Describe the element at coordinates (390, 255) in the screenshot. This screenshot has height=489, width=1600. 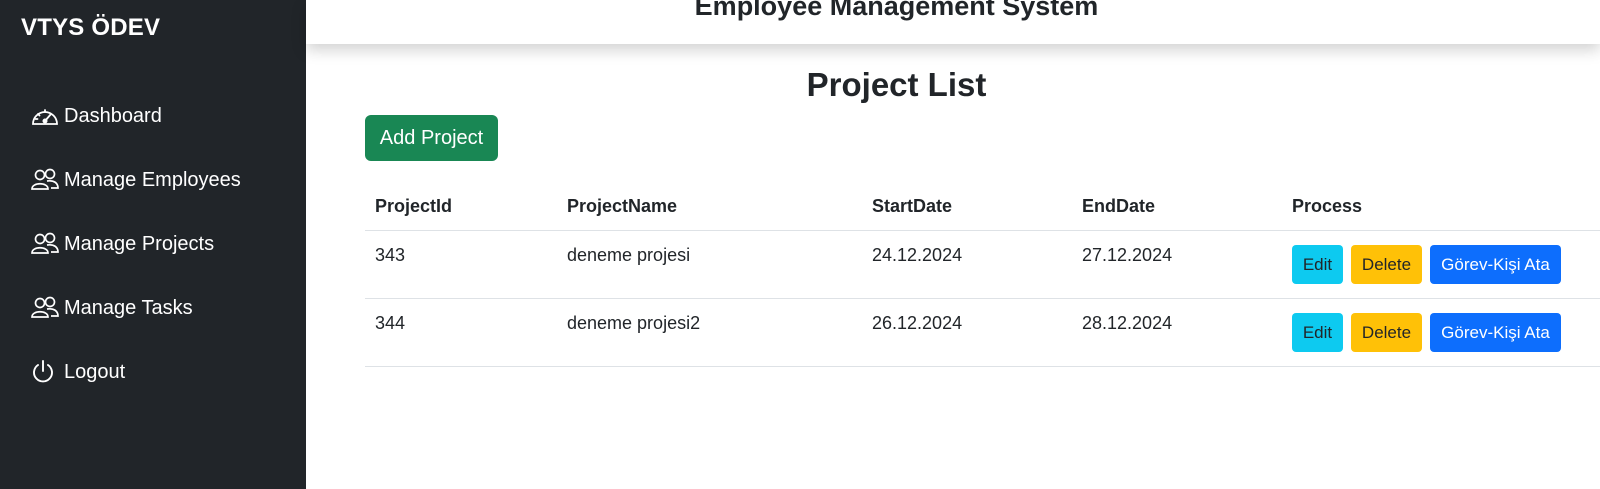
I see `project-id-cell: 343` at that location.